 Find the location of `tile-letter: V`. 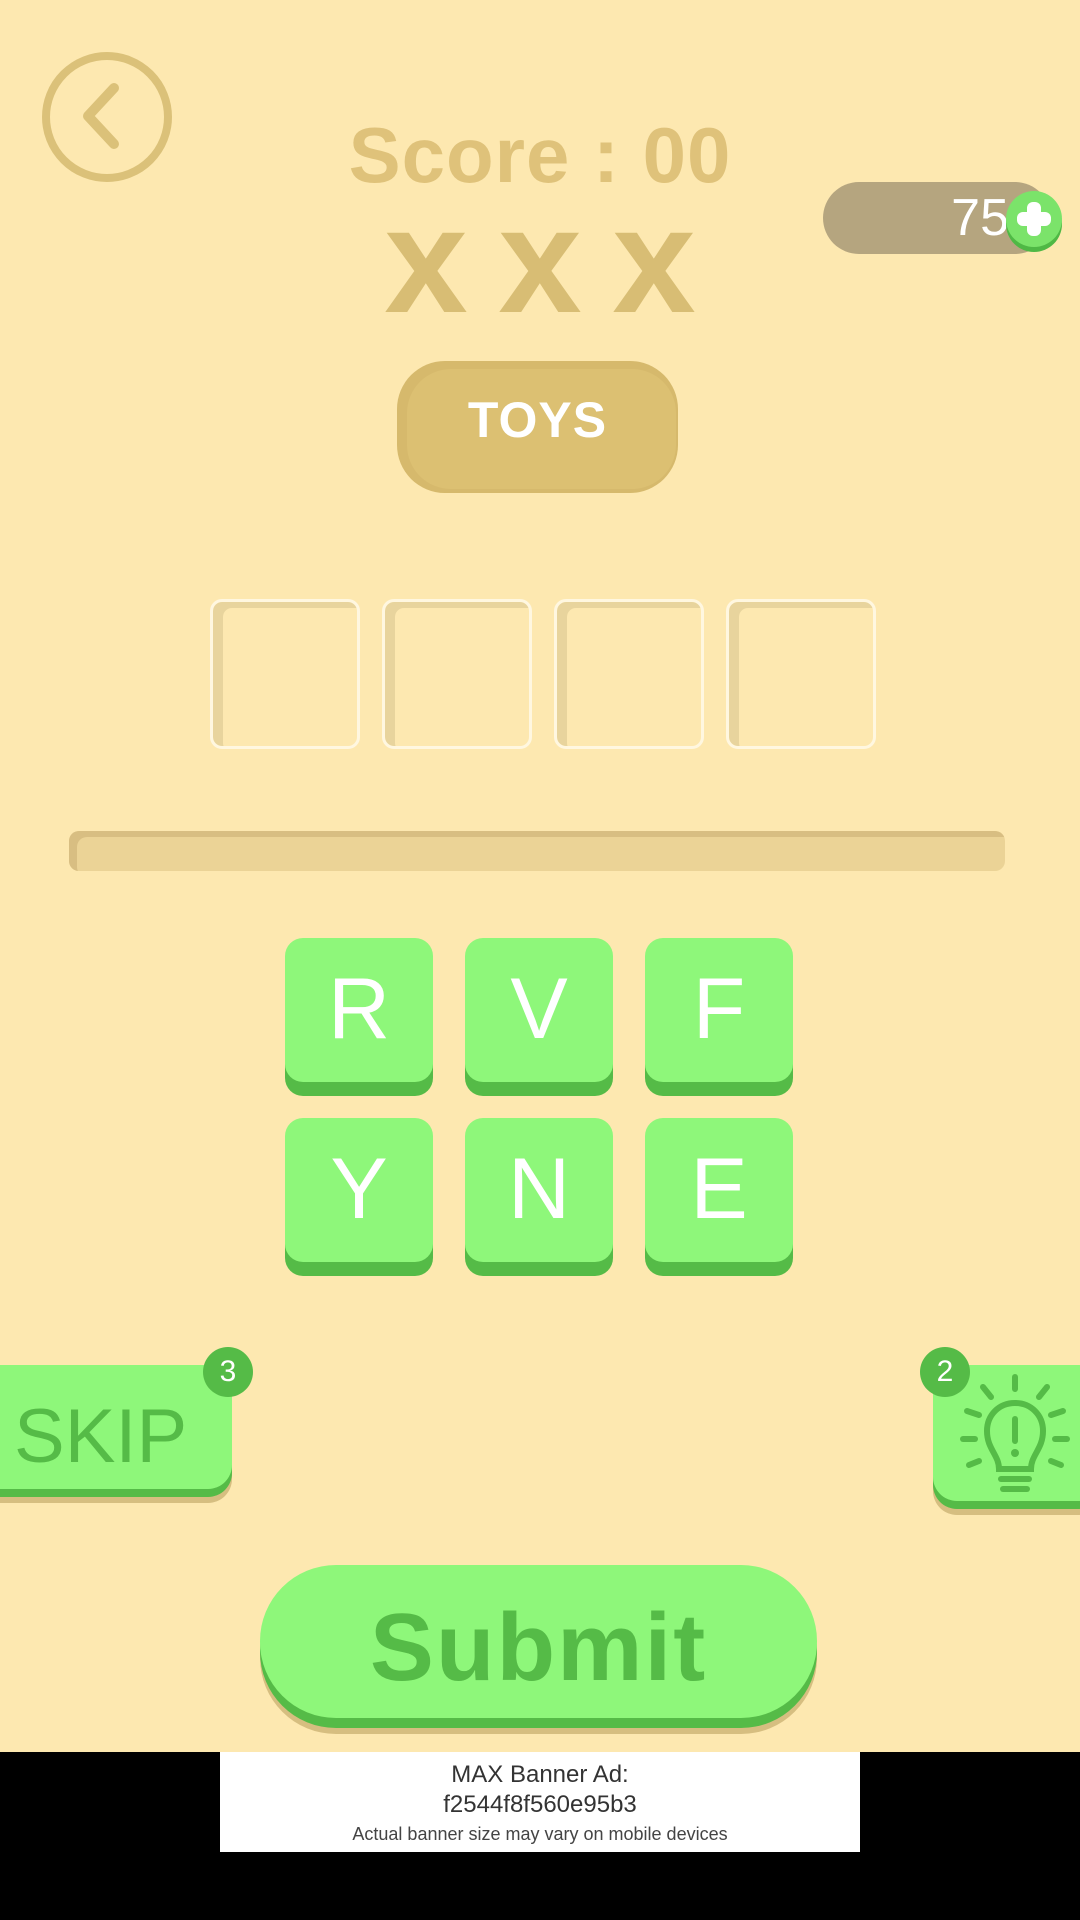

tile-letter: V is located at coordinates (539, 1009).